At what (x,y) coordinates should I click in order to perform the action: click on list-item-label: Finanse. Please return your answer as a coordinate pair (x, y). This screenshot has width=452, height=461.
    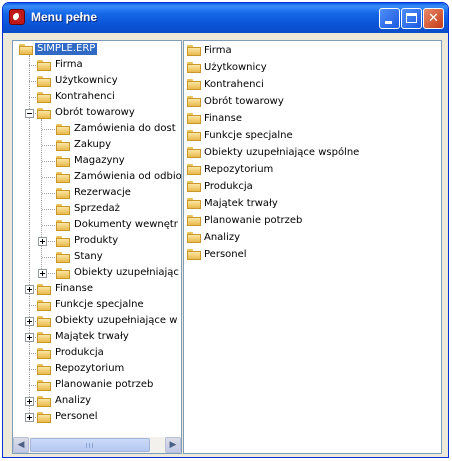
    Looking at the image, I should click on (223, 118).